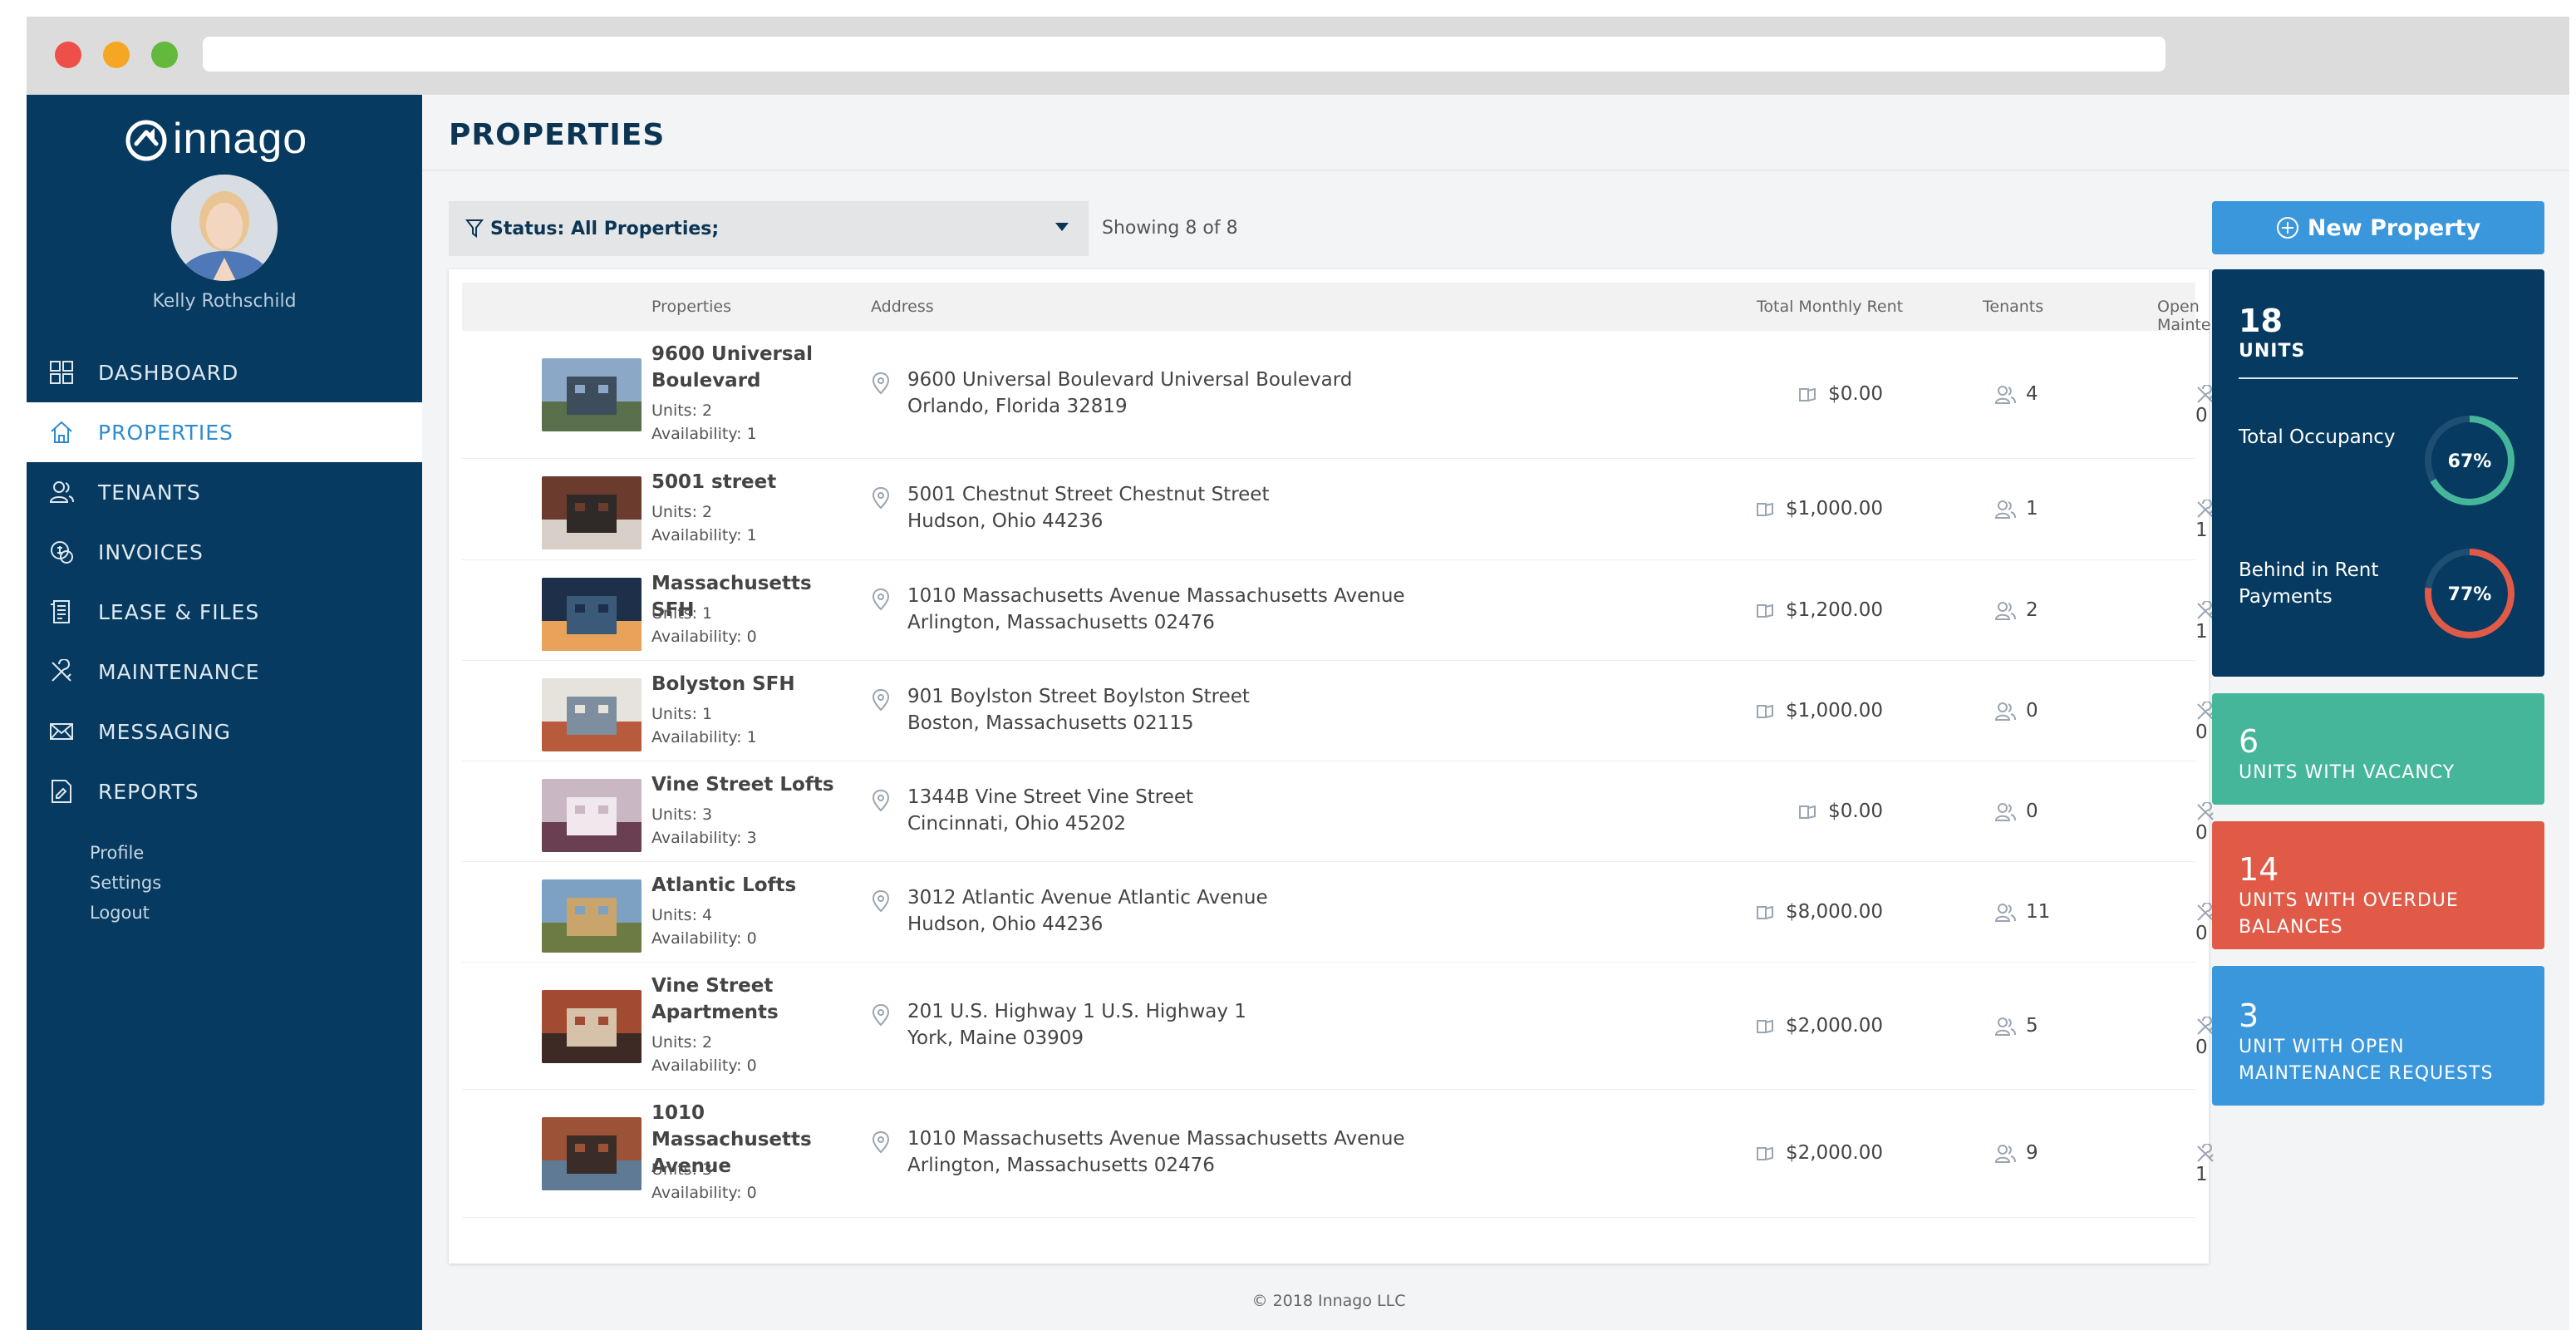 Image resolution: width=2576 pixels, height=1330 pixels. I want to click on open-maintenance-count: 1, so click(2210, 1163).